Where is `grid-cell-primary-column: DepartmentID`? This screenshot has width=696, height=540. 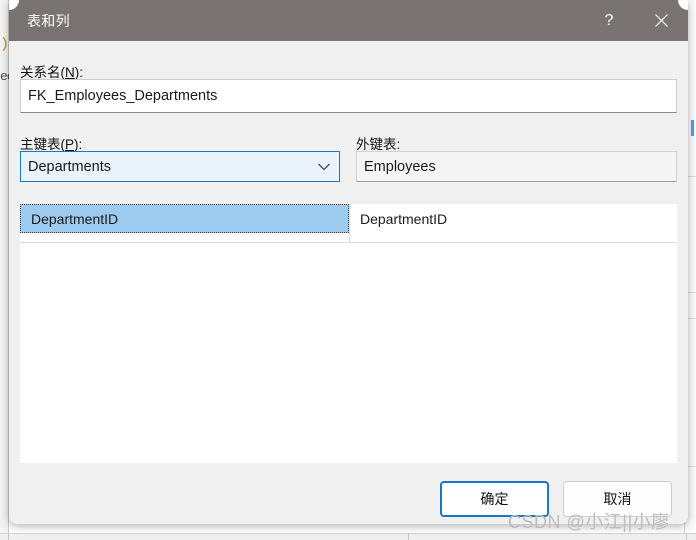 grid-cell-primary-column: DepartmentID is located at coordinates (184, 218).